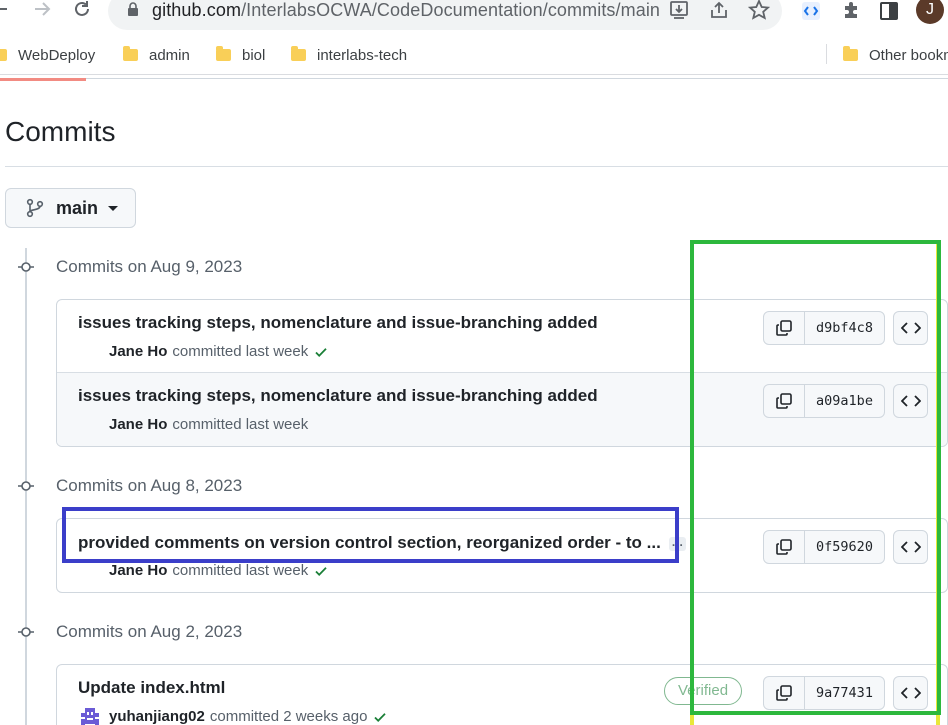 The width and height of the screenshot is (948, 725). Describe the element at coordinates (476, 166) in the screenshot. I see `title-divider` at that location.